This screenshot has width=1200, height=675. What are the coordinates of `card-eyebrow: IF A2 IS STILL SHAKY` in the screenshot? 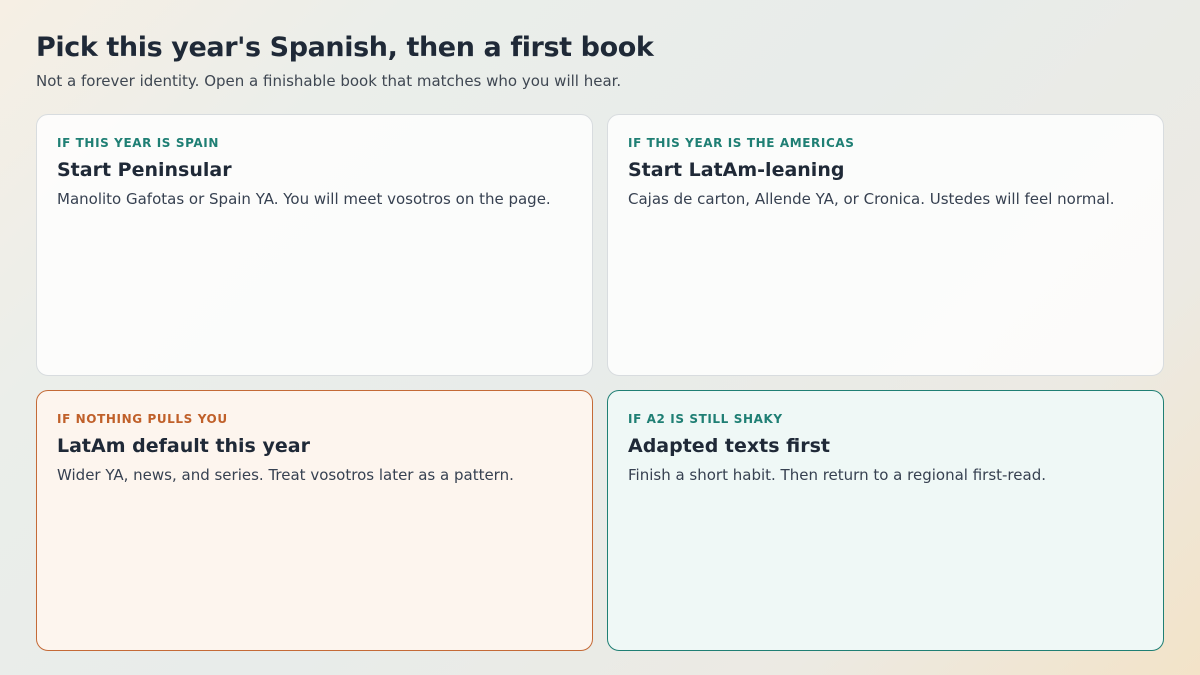 It's located at (705, 419).